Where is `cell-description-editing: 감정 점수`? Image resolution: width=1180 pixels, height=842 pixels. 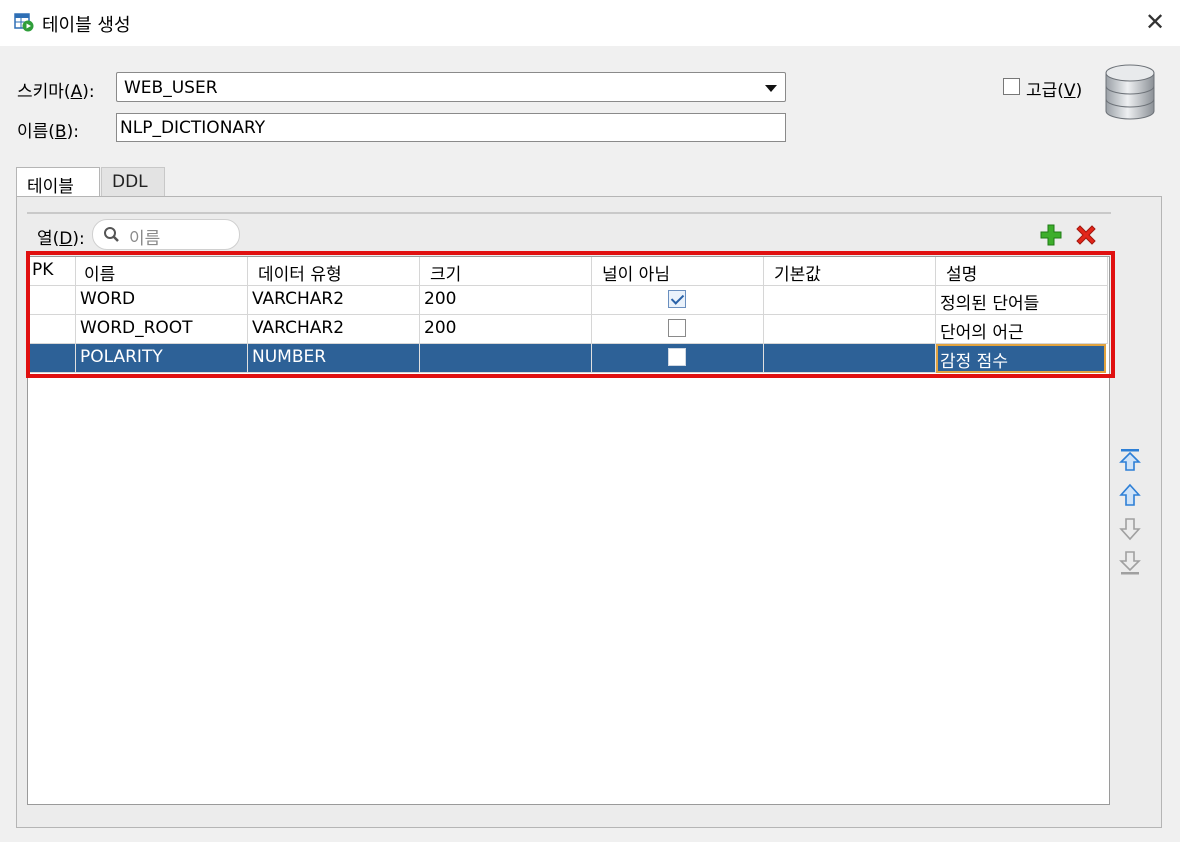 cell-description-editing: 감정 점수 is located at coordinates (1021, 358).